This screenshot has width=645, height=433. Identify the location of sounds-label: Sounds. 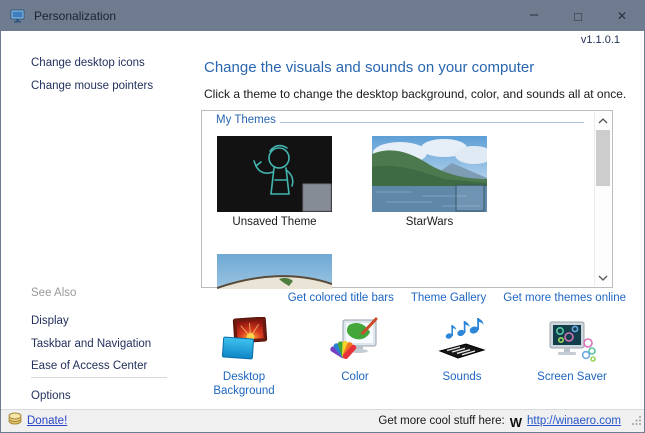
(462, 377).